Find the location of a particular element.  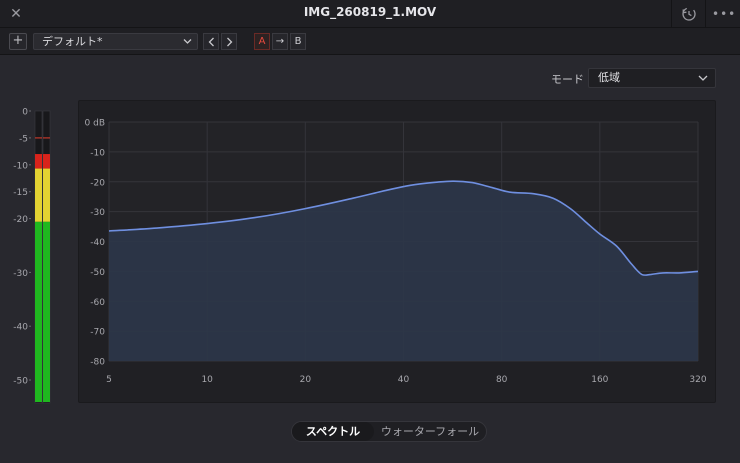

meter-scale-label: -10 is located at coordinates (20, 166).